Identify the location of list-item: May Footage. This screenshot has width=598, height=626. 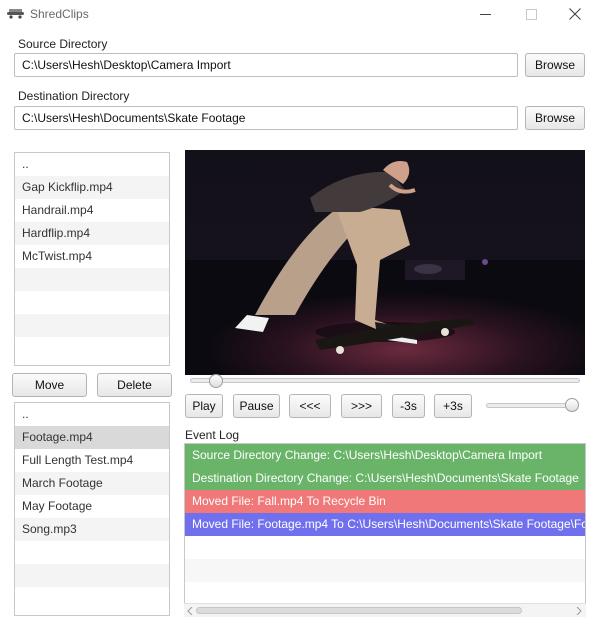
(92, 506).